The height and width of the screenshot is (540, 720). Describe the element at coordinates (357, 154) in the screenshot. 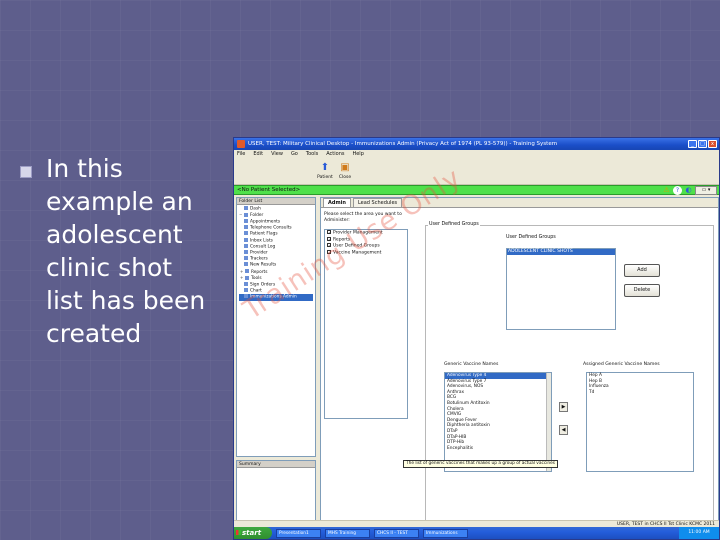

I see `menu-help: Help` at that location.